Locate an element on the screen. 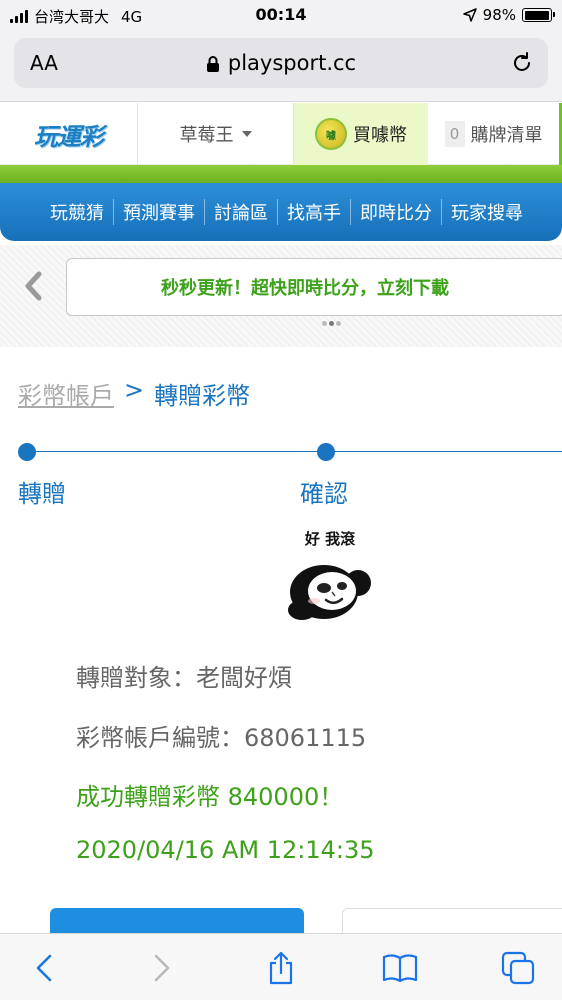 The width and height of the screenshot is (562, 1000). step-dot-transfer is located at coordinates (27, 452).